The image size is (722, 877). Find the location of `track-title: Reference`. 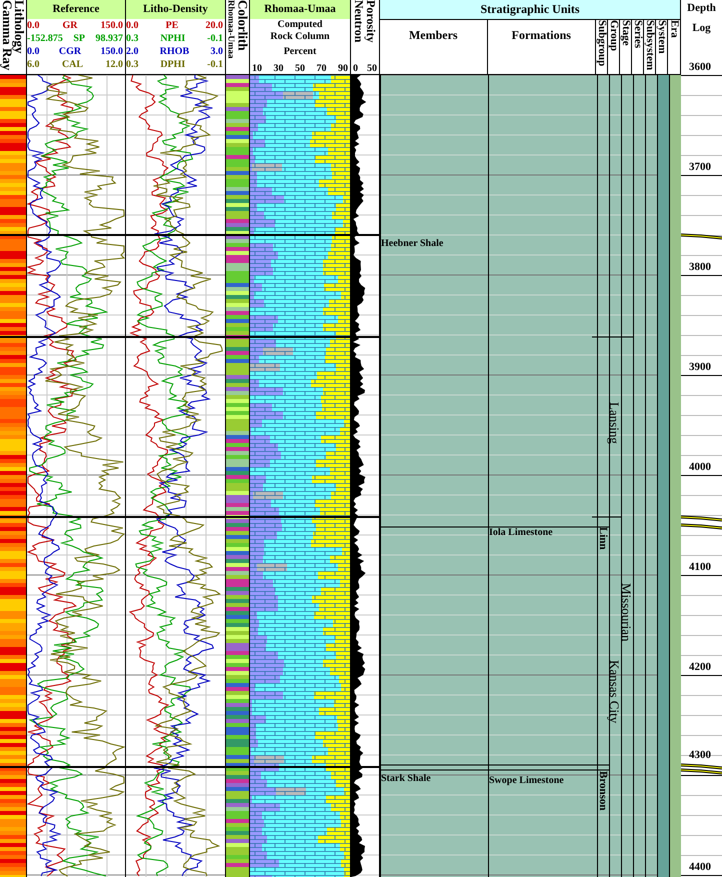

track-title: Reference is located at coordinates (76, 9).